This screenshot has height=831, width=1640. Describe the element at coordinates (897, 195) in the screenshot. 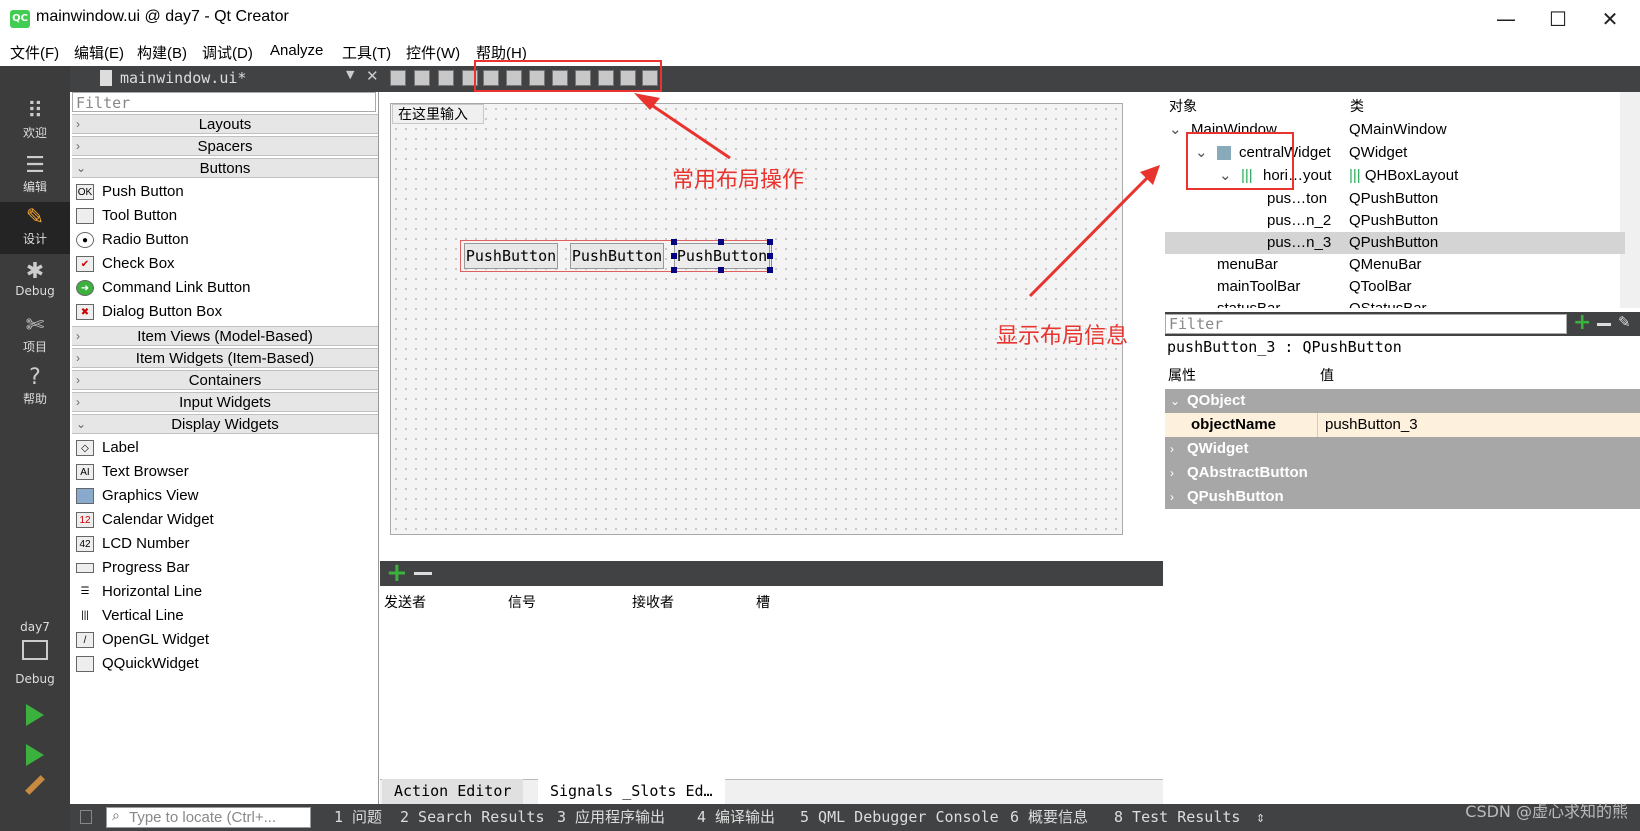

I see `annotation-arrows` at that location.